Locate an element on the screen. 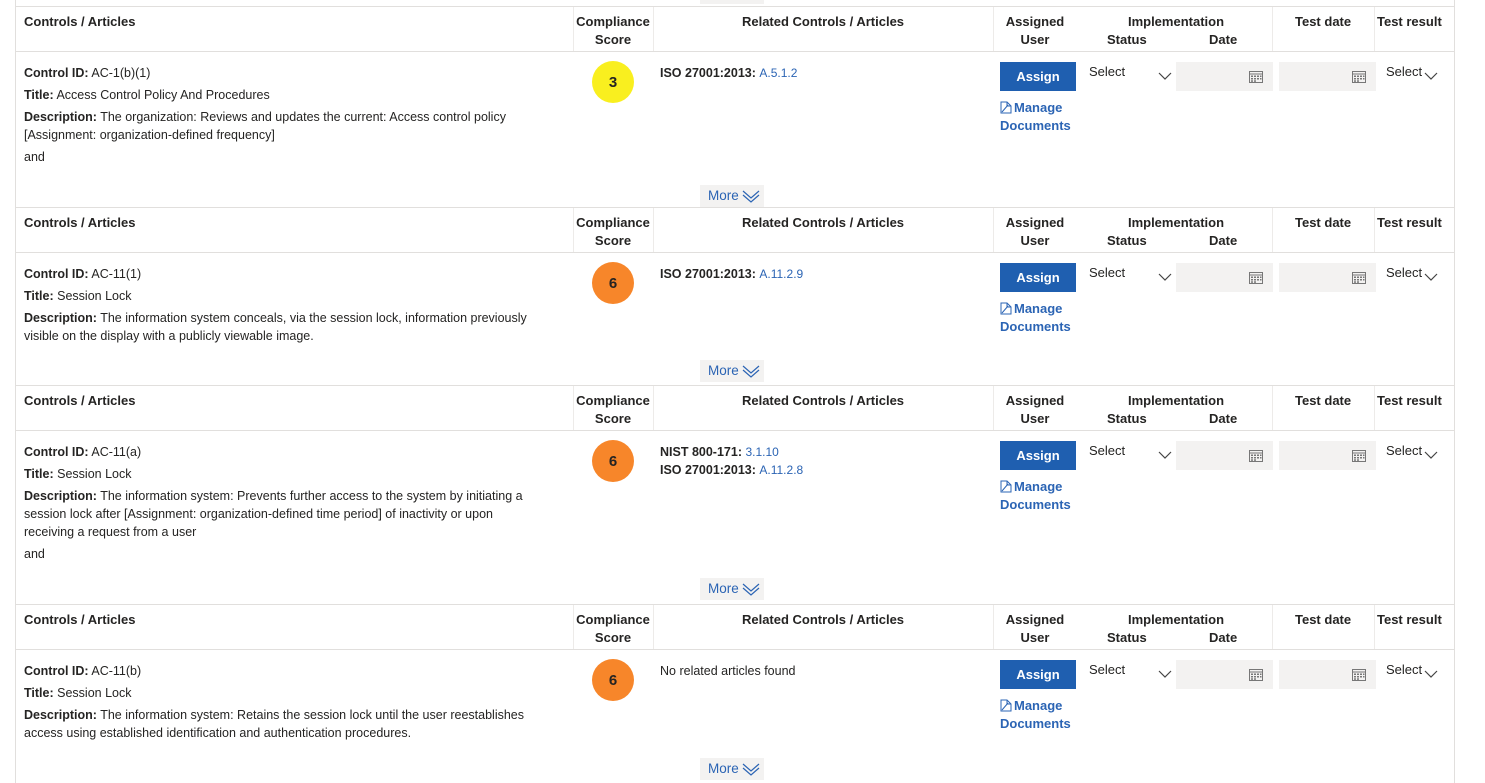  title-line: Title: Session Lock is located at coordinates (298, 296).